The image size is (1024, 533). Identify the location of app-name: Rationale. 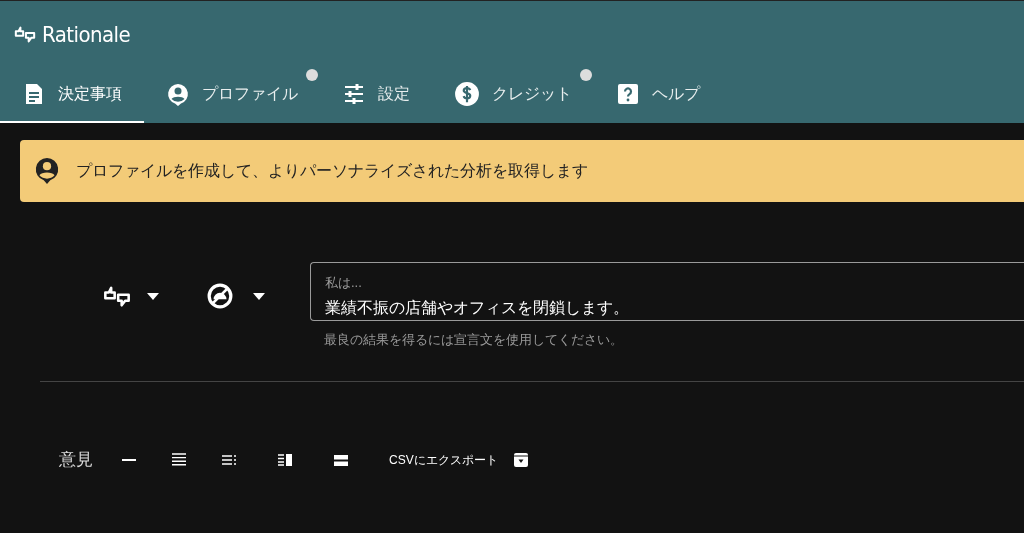
(86, 34).